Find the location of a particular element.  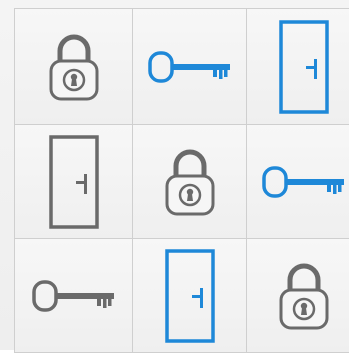

grid-cell-r2-c1 is located at coordinates (73, 181).